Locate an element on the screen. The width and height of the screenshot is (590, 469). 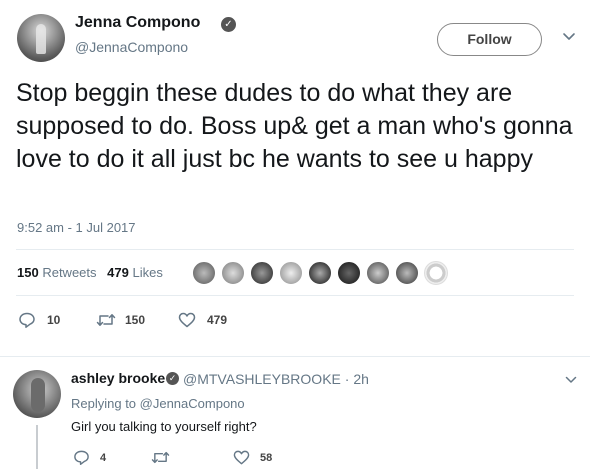
retweets-stat: 150 Retweets is located at coordinates (57, 272).